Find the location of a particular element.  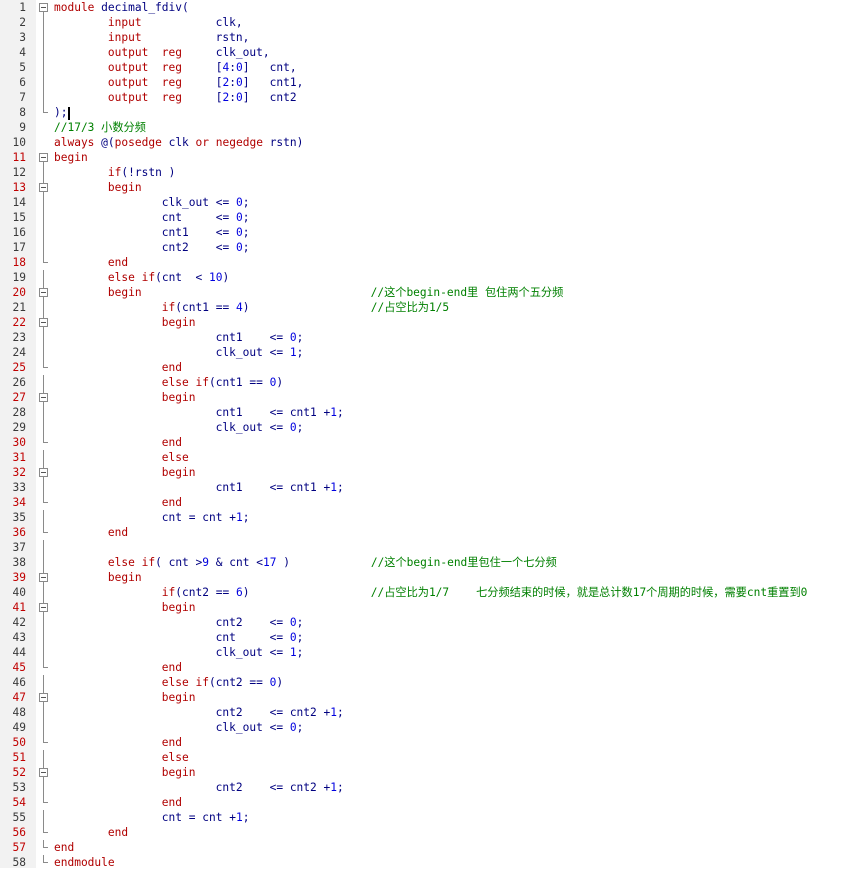

code-line: 46 else if(cnt2 == 0) is located at coordinates (432, 682).